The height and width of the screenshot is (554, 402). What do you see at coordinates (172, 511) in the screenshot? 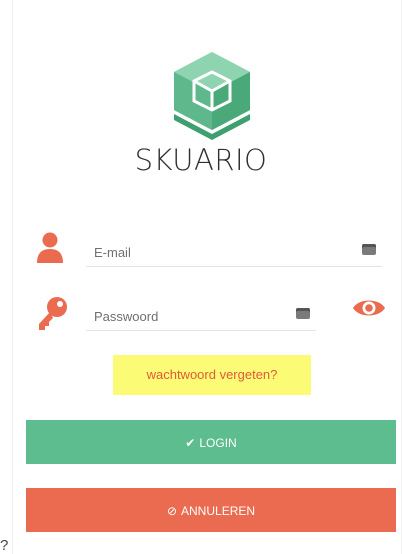
I see `ban-icon: ⊘` at bounding box center [172, 511].